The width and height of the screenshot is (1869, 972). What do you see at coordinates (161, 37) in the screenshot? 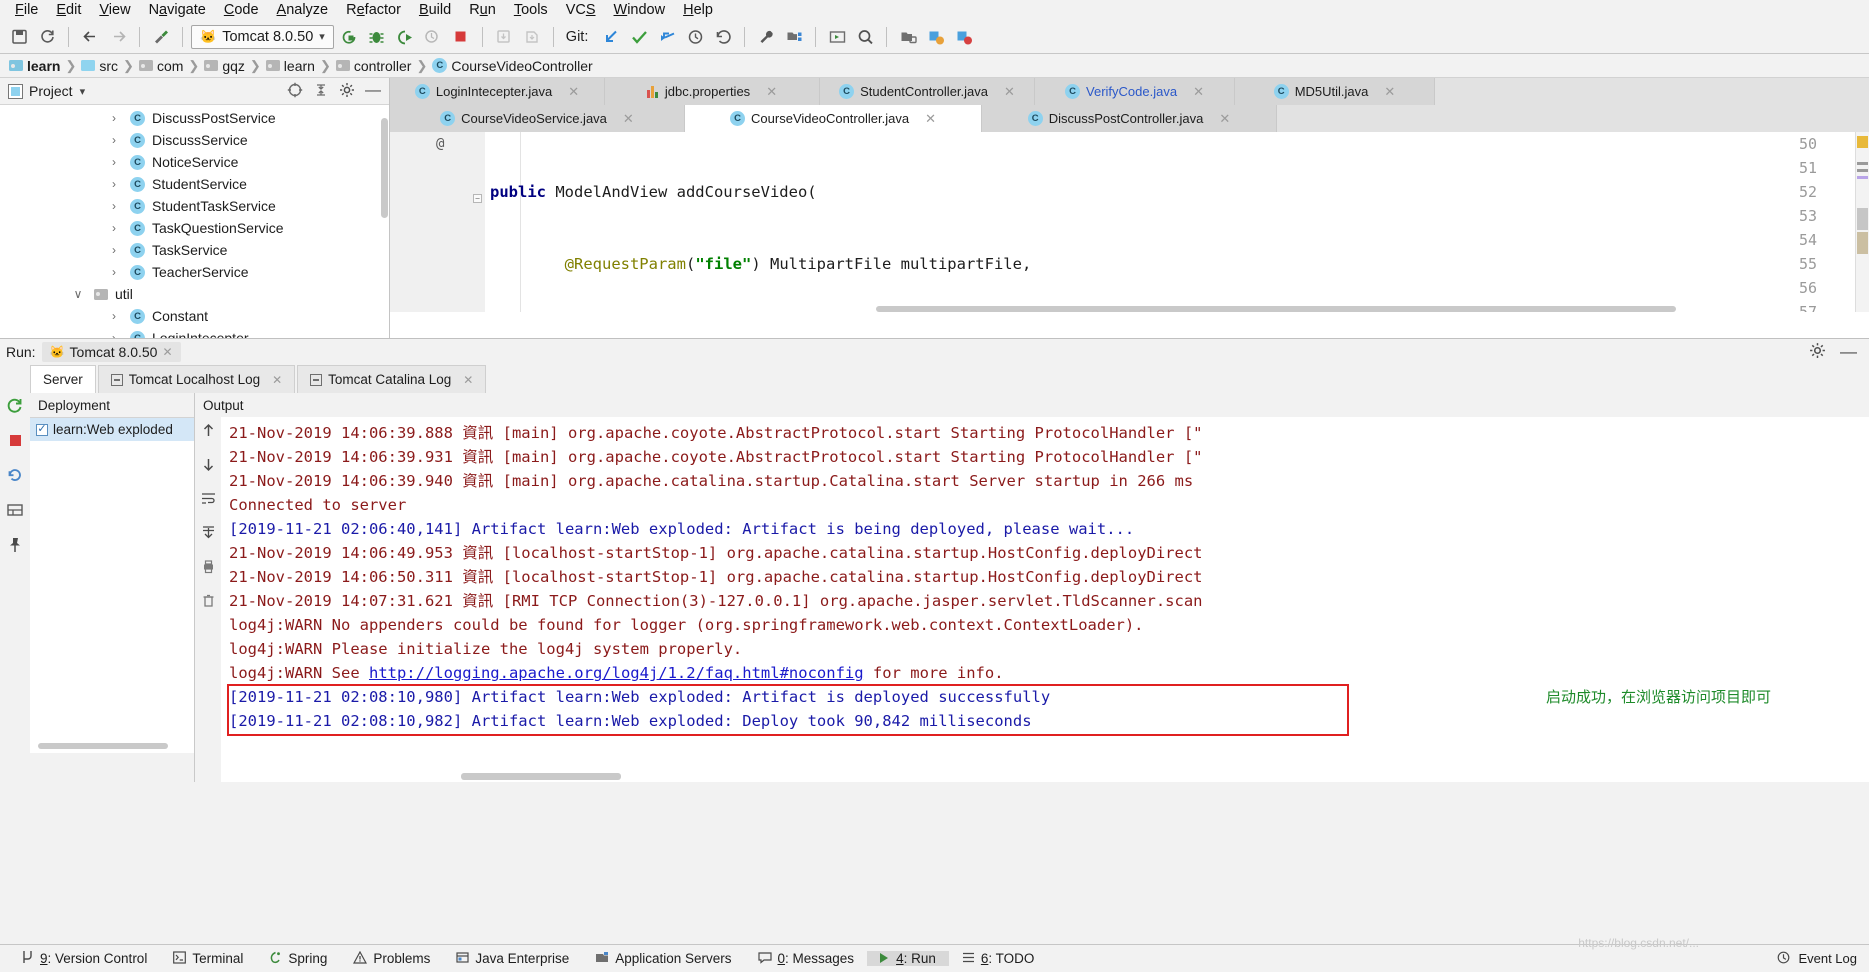
I see `build-hammer-icon` at bounding box center [161, 37].